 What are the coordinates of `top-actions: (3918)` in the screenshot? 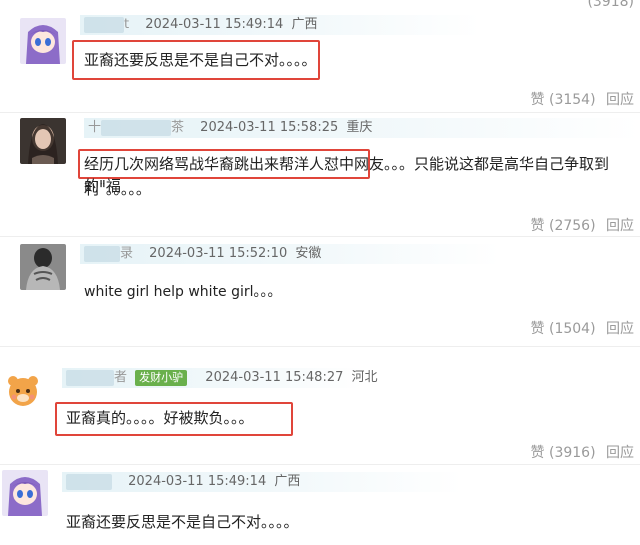 It's located at (607, 5).